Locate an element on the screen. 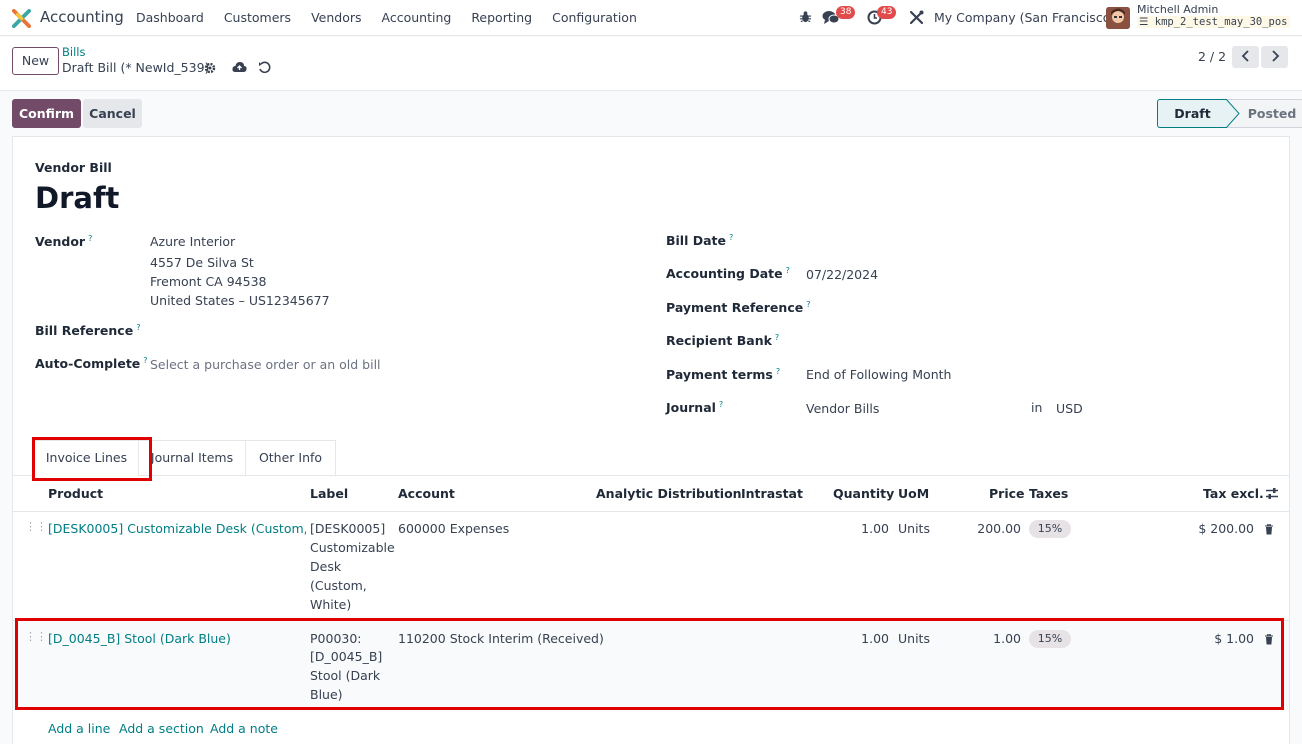  row-quantity: 1.00 is located at coordinates (868, 528).